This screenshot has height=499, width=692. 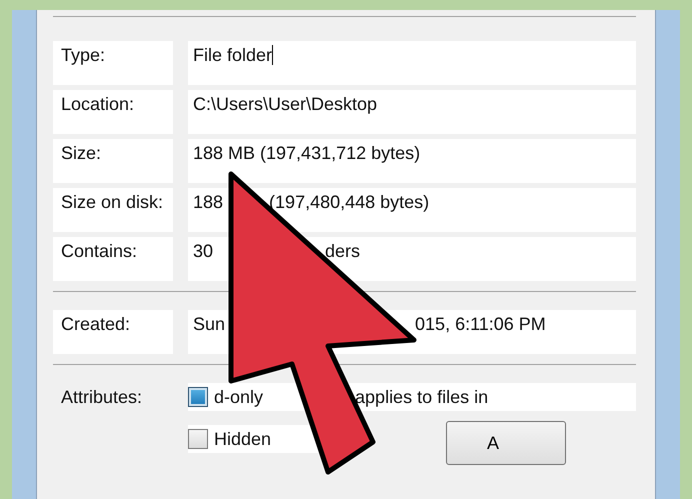 What do you see at coordinates (349, 202) in the screenshot?
I see `field-value: (197,480,448 bytes)` at bounding box center [349, 202].